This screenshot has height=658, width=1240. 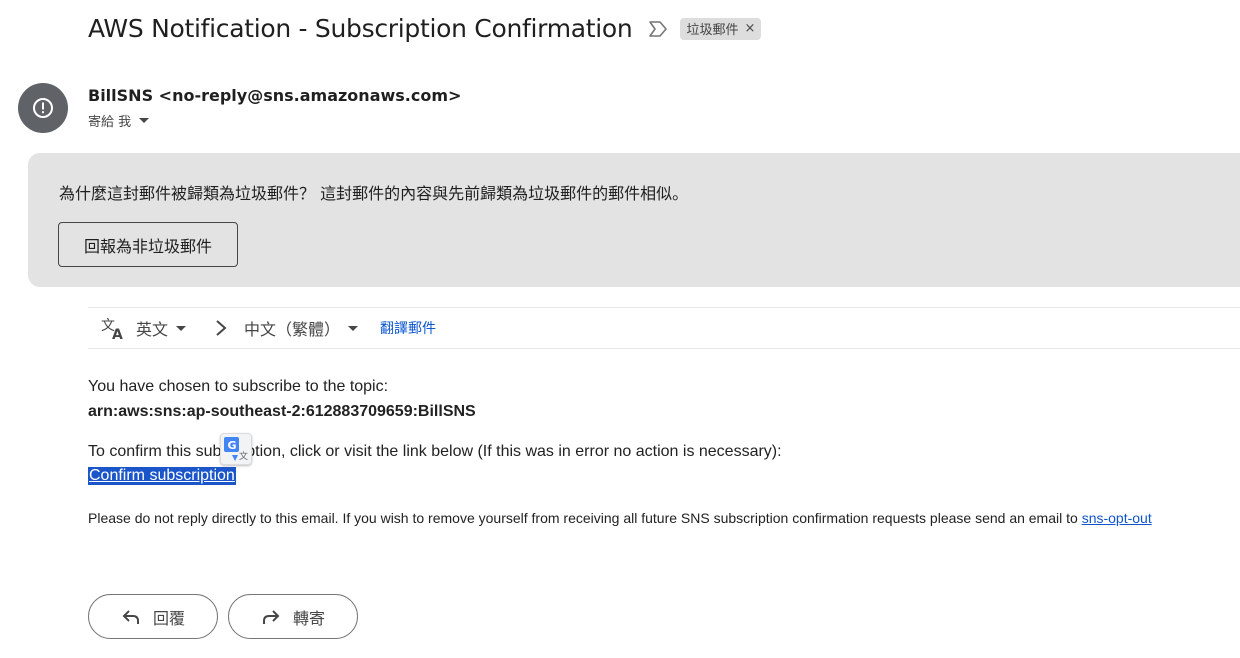 What do you see at coordinates (408, 328) in the screenshot?
I see `translate-message-link: 翻譯郵件` at bounding box center [408, 328].